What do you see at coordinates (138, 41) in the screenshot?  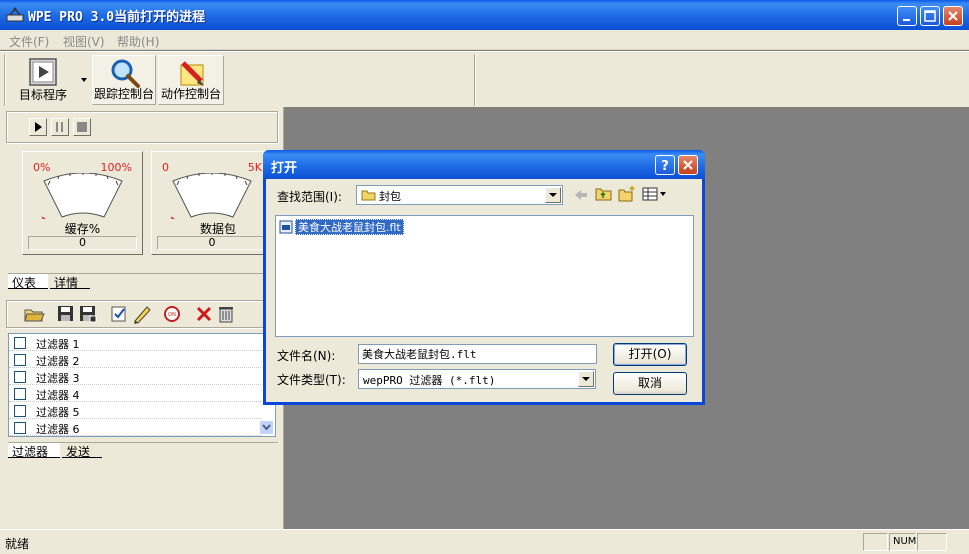 I see `menu-help: 帮助(H)` at bounding box center [138, 41].